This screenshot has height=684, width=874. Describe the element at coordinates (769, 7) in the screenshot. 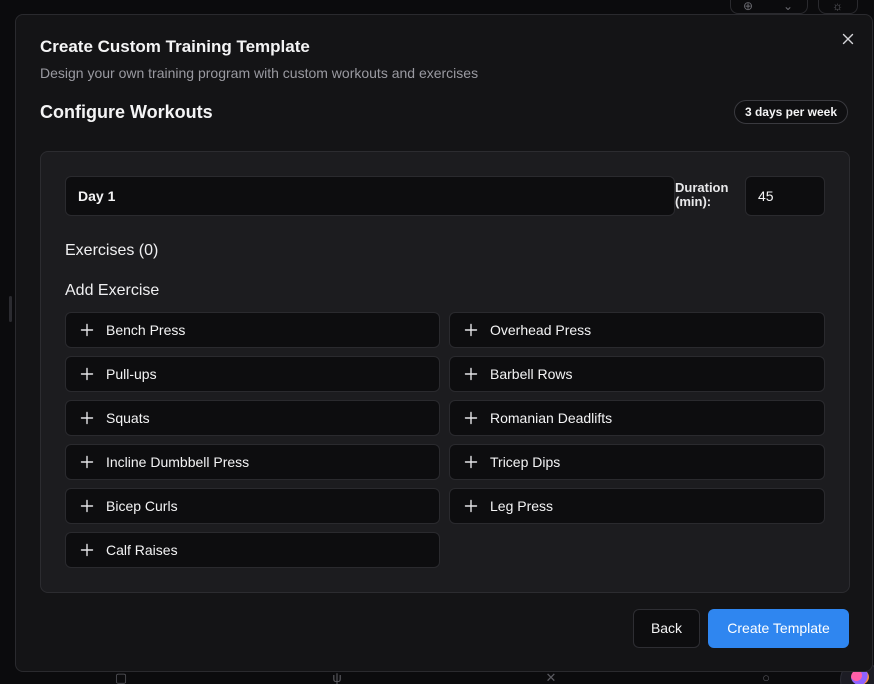

I see `language-selector: ⊕ ⌄` at that location.